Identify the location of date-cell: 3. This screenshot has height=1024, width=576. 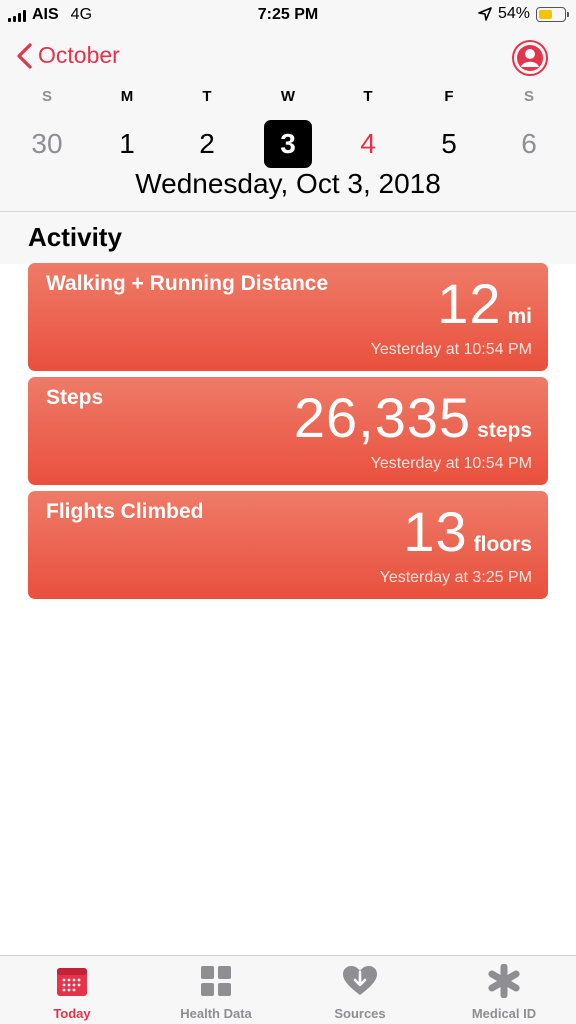
(288, 144).